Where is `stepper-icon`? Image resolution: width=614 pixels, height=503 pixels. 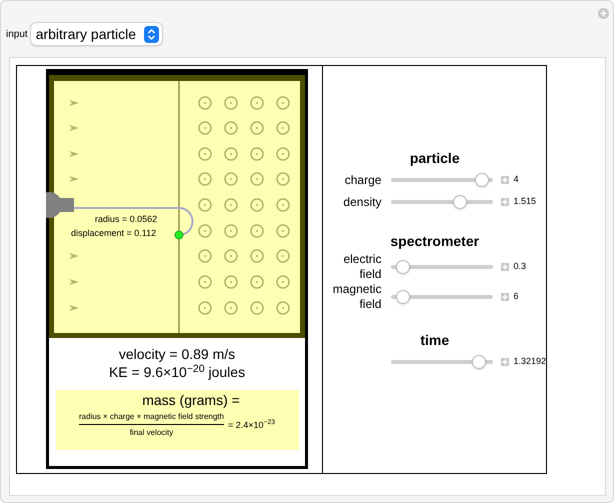 stepper-icon is located at coordinates (152, 34).